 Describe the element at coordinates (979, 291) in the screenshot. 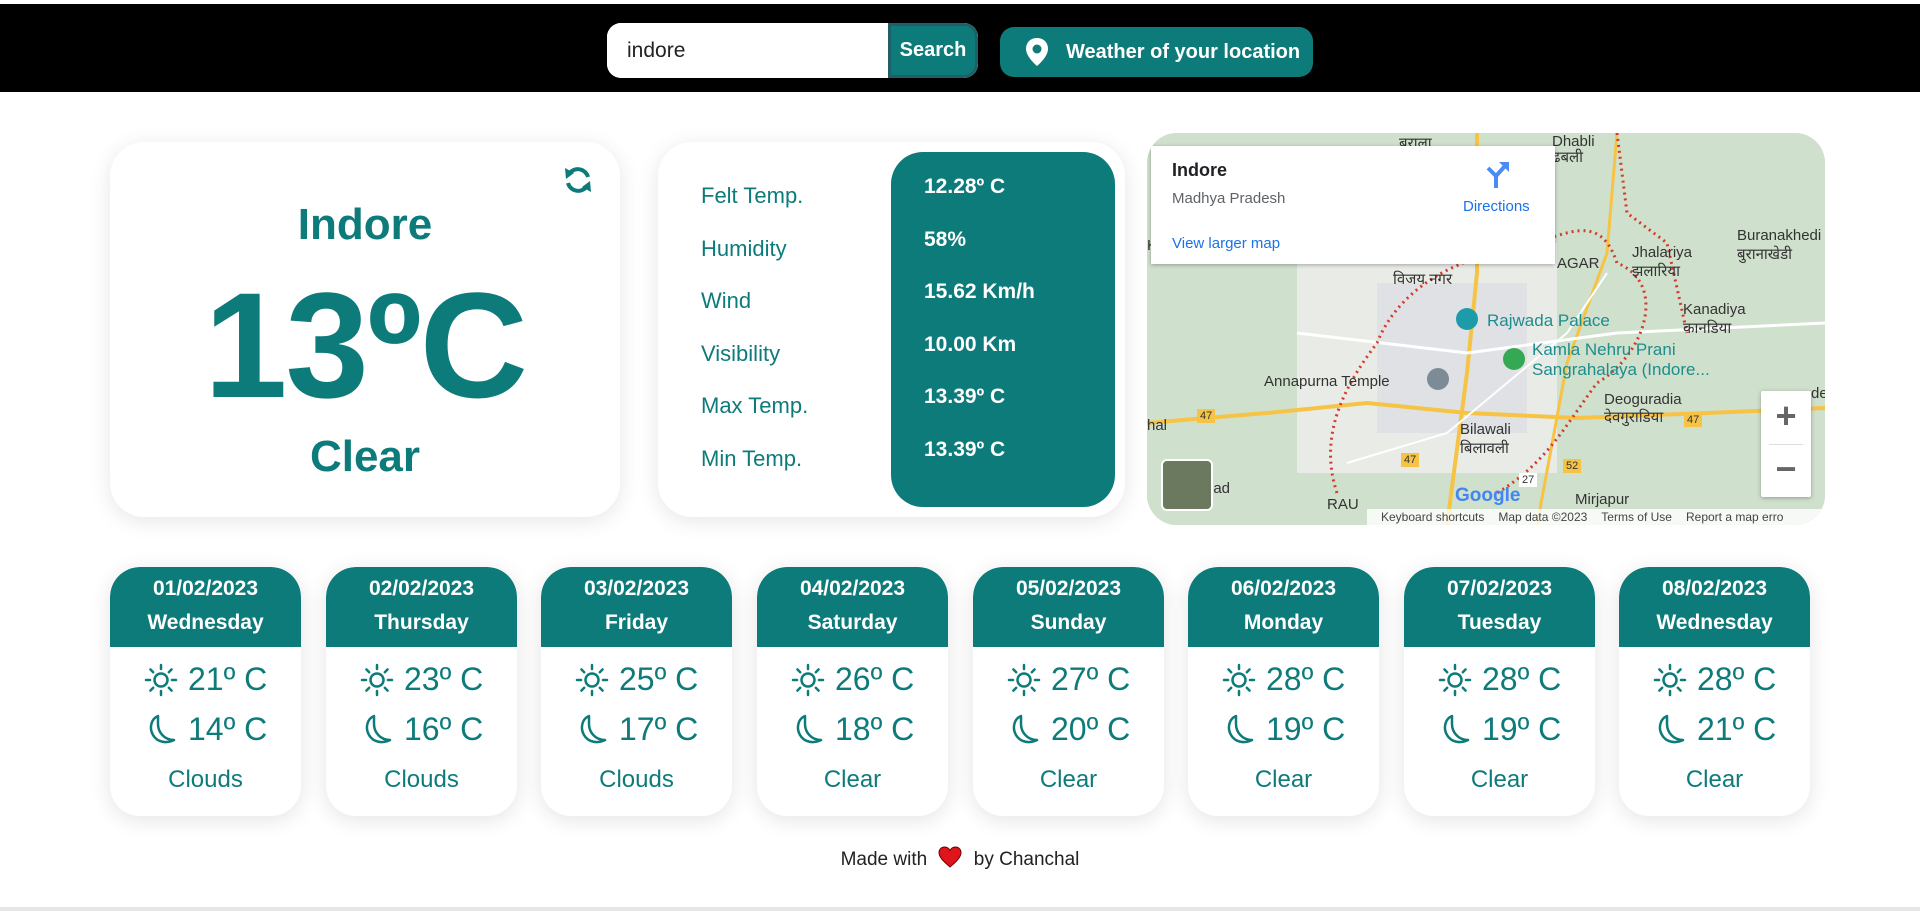

I see `wind-value: 15.62 Km/h` at that location.